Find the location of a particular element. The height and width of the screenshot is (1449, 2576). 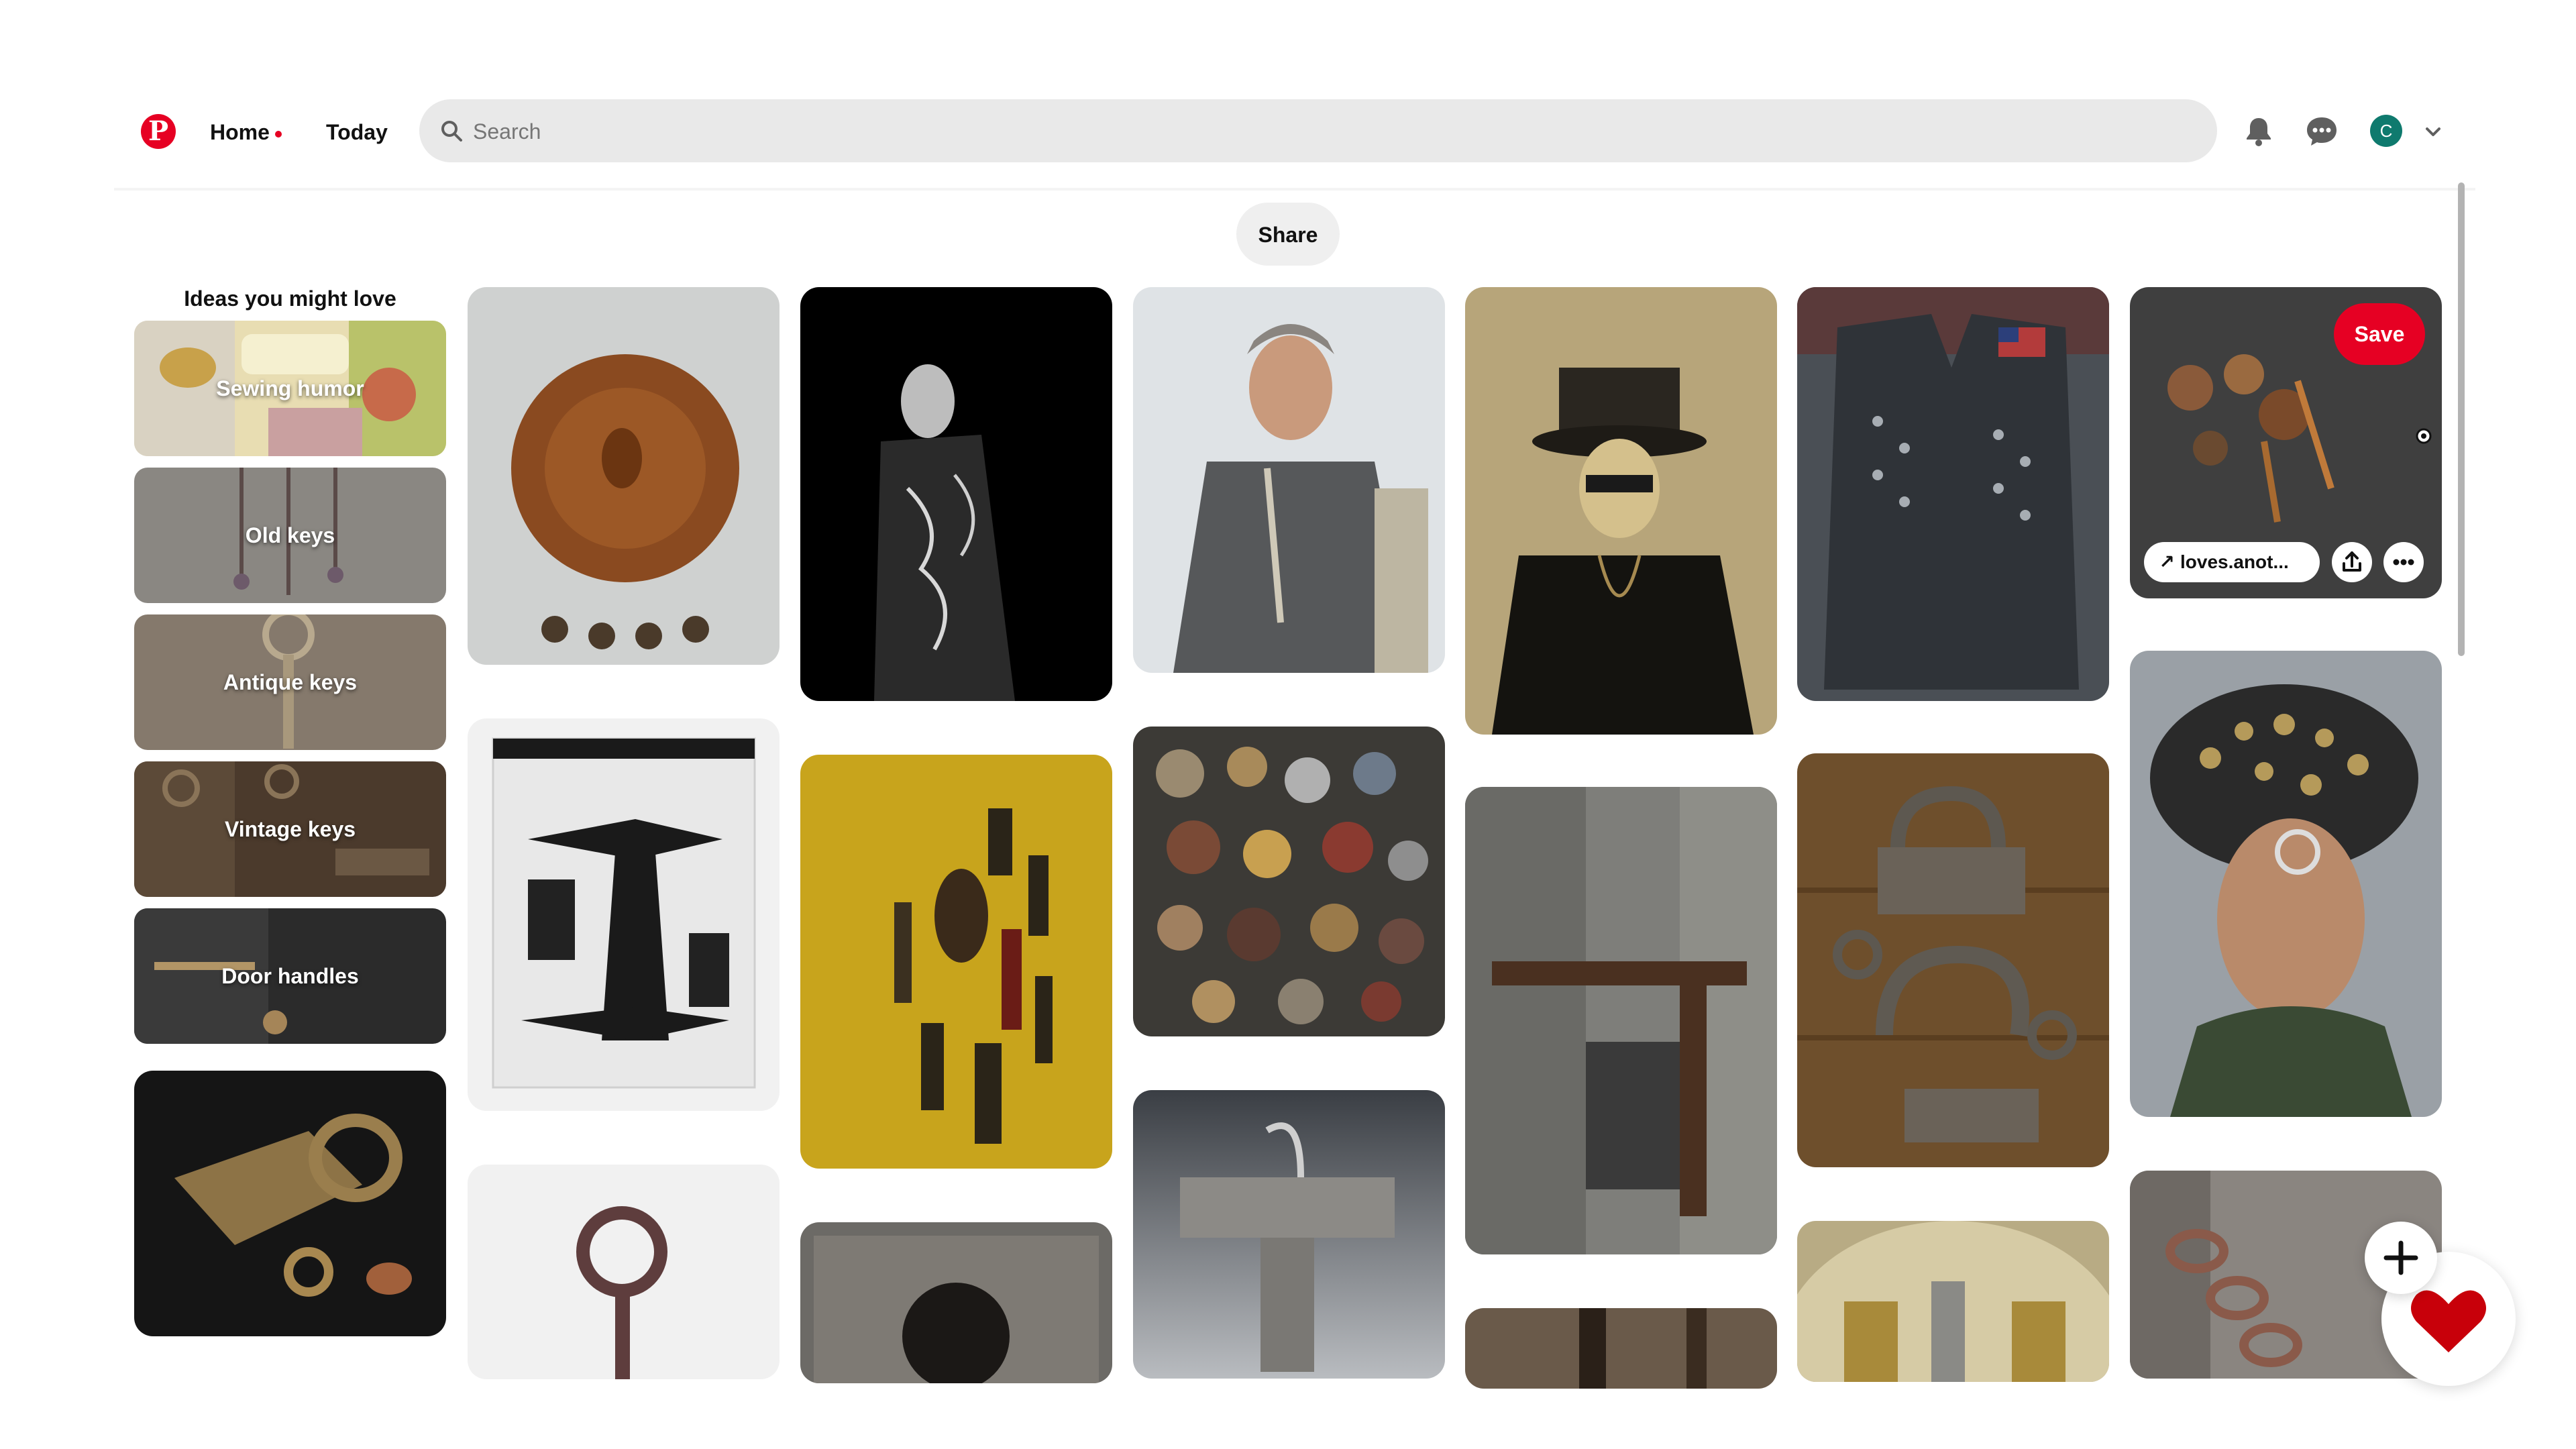

search-input is located at coordinates (1332, 131).